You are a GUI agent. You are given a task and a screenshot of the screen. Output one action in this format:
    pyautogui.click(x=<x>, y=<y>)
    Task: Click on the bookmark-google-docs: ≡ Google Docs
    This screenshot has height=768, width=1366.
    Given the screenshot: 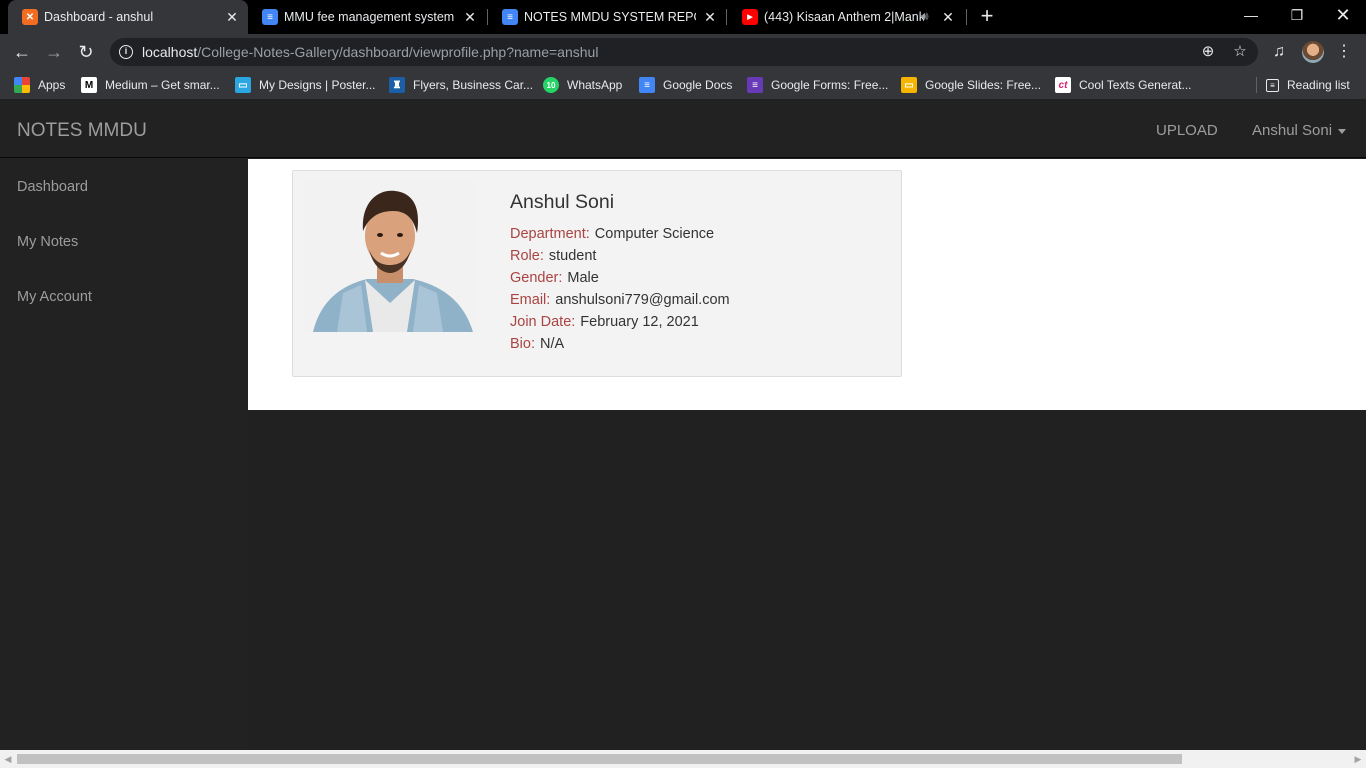 What is the action you would take?
    pyautogui.click(x=685, y=85)
    